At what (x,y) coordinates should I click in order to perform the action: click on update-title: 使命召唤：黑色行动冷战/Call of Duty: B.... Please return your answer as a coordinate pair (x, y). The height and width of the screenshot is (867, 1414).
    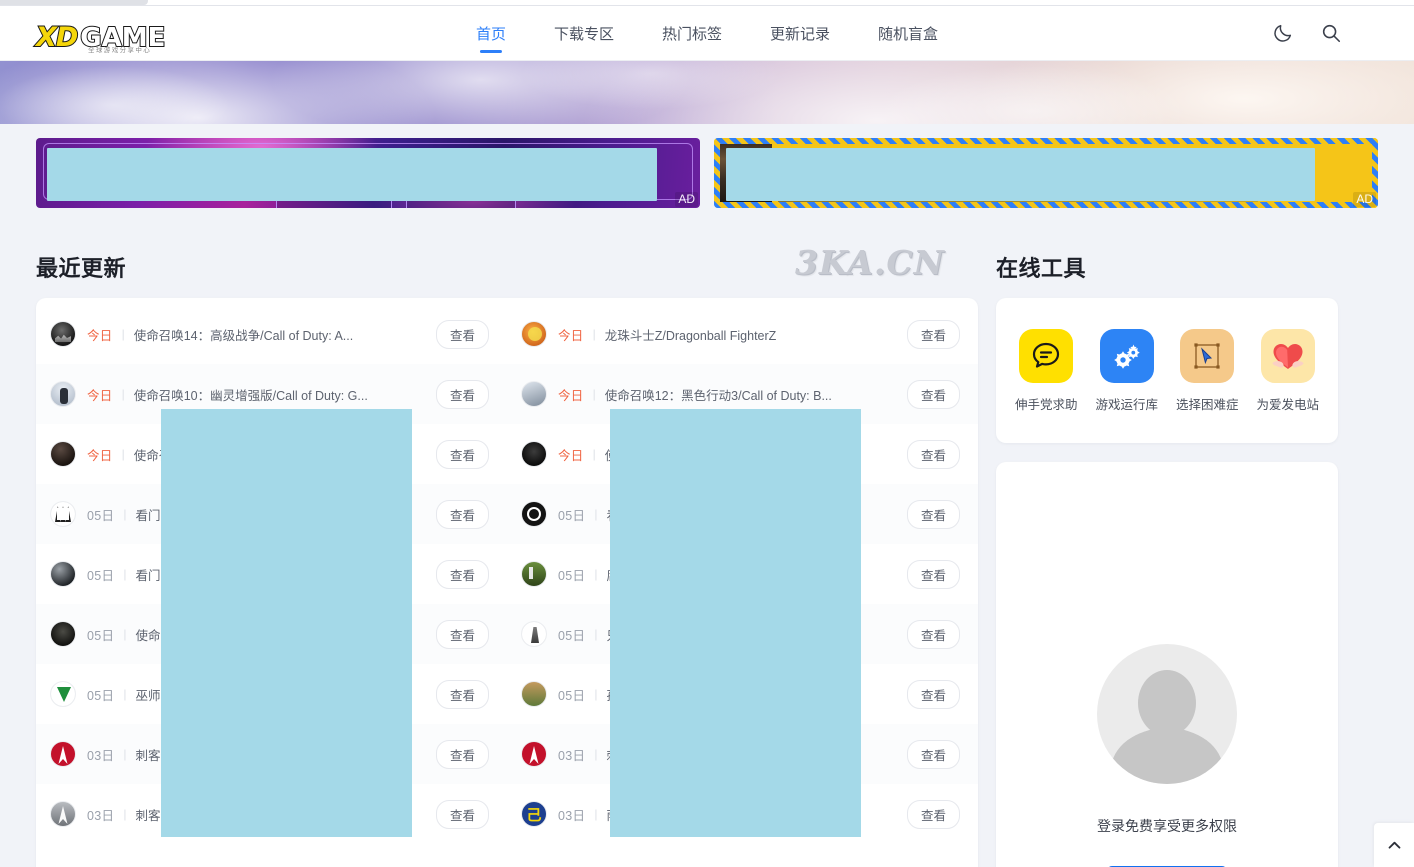
    Looking at the image, I should click on (280, 454).